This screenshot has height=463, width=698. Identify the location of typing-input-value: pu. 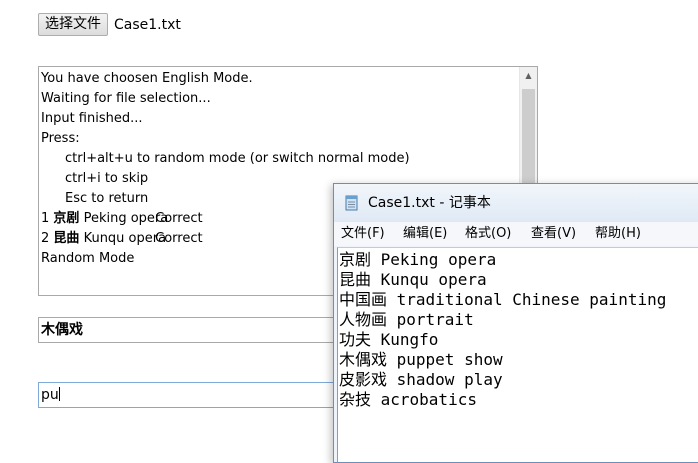
(50, 395).